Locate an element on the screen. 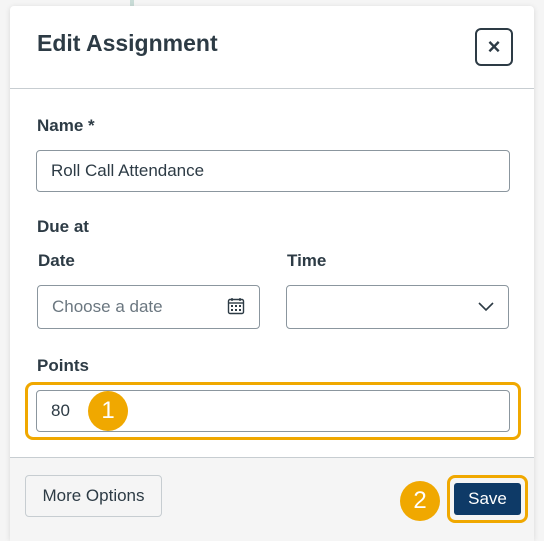 Image resolution: width=544 pixels, height=541 pixels. due-at-label: Due at is located at coordinates (63, 226).